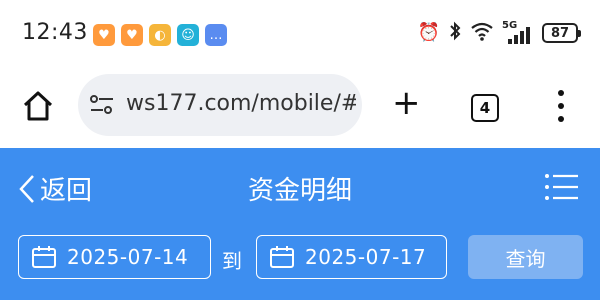 This screenshot has width=600, height=300. Describe the element at coordinates (38, 106) in the screenshot. I see `home-icon` at that location.